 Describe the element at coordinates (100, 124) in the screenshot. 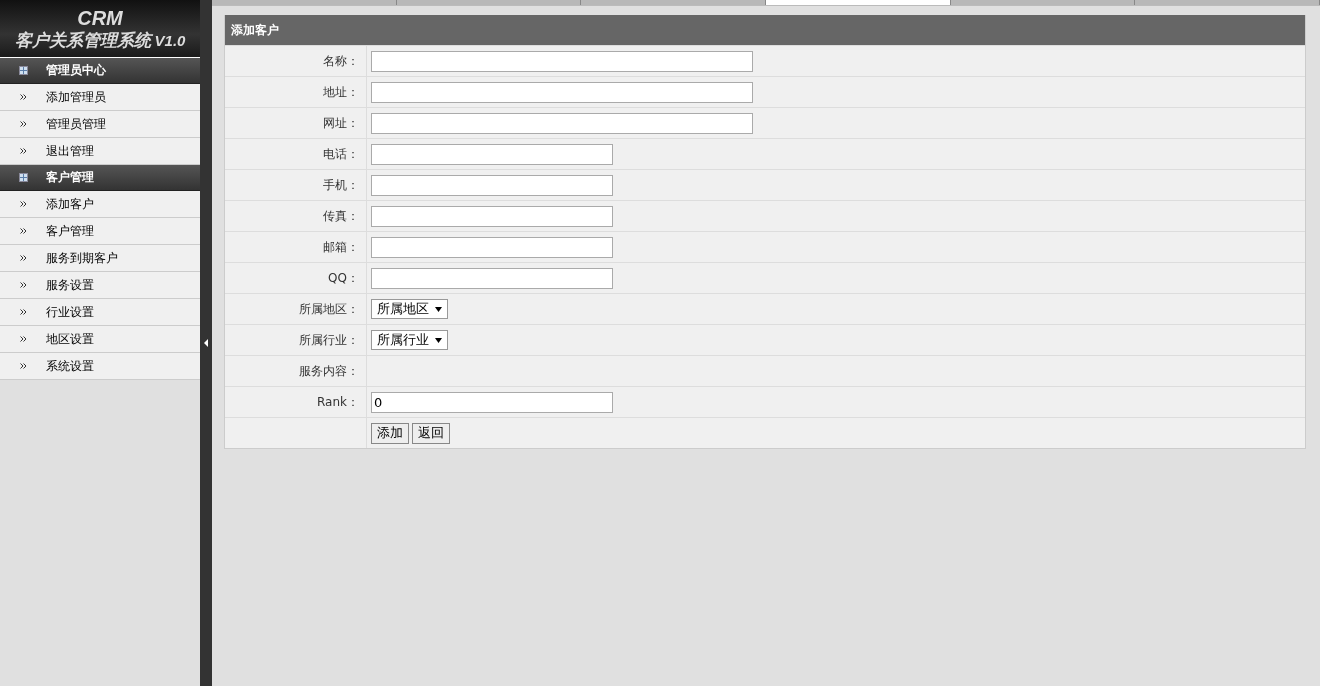

I see `sidebar-item: 管理员管理` at that location.